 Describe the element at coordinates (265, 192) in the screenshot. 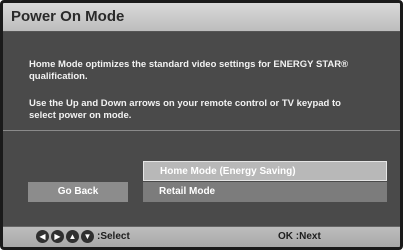

I see `option-retail-mode: Retail Mode` at that location.